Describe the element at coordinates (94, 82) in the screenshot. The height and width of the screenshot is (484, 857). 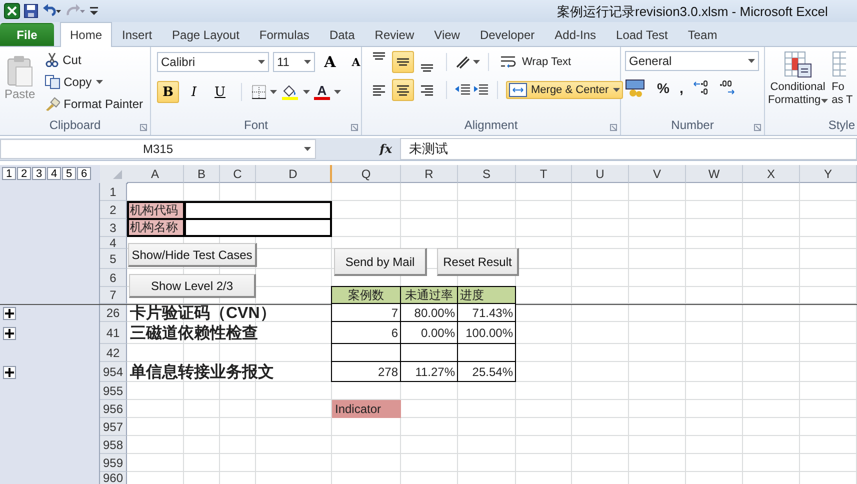
I see `copy-button: Copy` at that location.